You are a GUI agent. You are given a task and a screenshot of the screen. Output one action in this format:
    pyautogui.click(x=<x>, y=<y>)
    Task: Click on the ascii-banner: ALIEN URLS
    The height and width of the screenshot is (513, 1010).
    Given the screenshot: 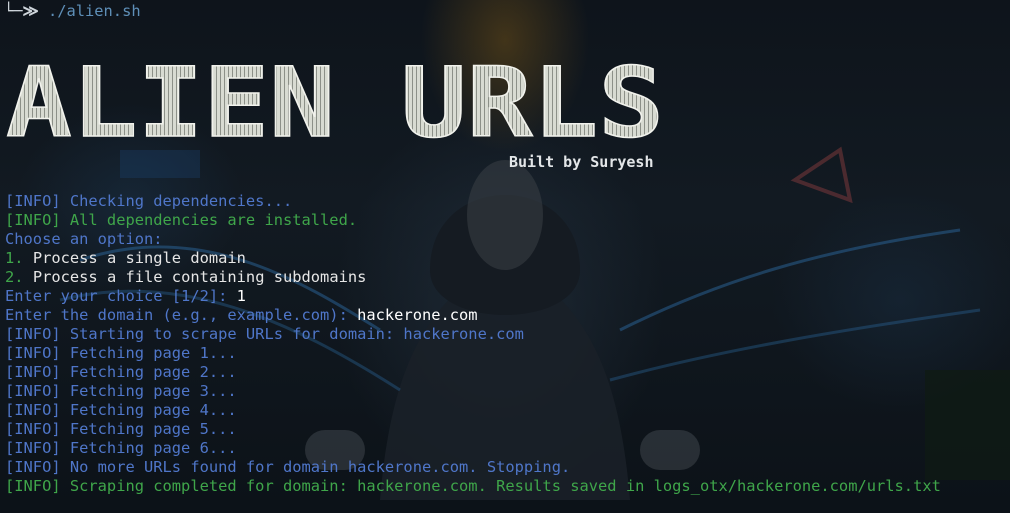 What is the action you would take?
    pyautogui.click(x=335, y=97)
    